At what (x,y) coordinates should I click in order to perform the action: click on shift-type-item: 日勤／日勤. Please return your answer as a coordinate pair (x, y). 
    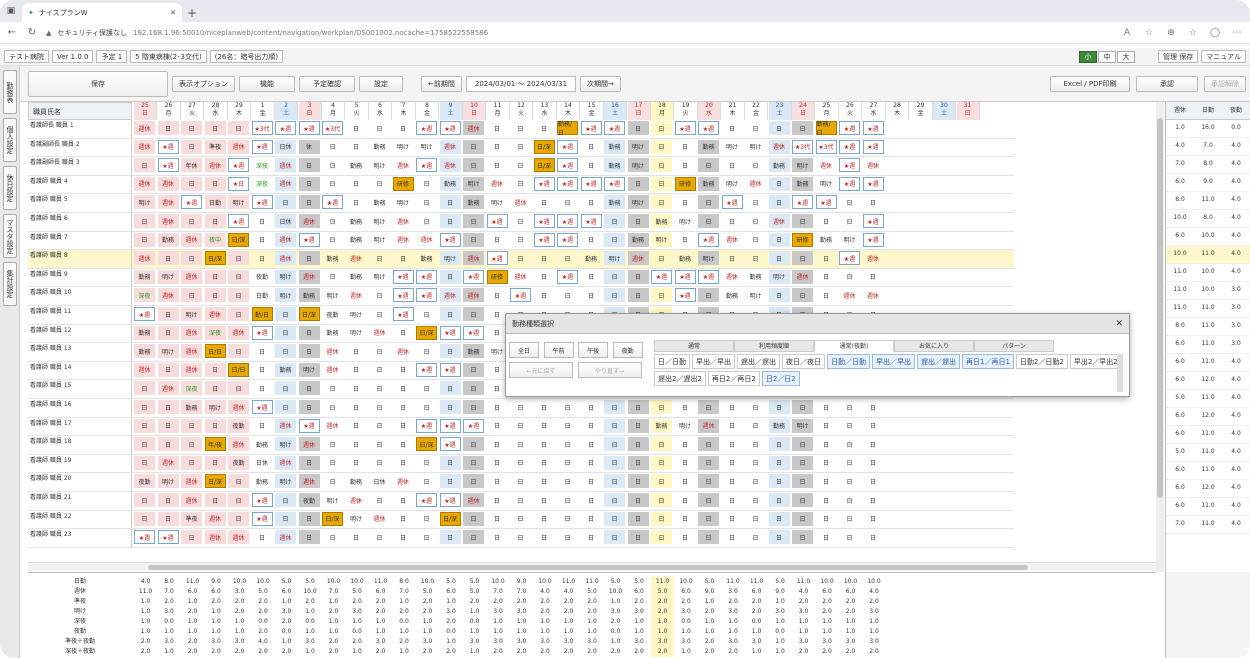
    Looking at the image, I should click on (848, 361).